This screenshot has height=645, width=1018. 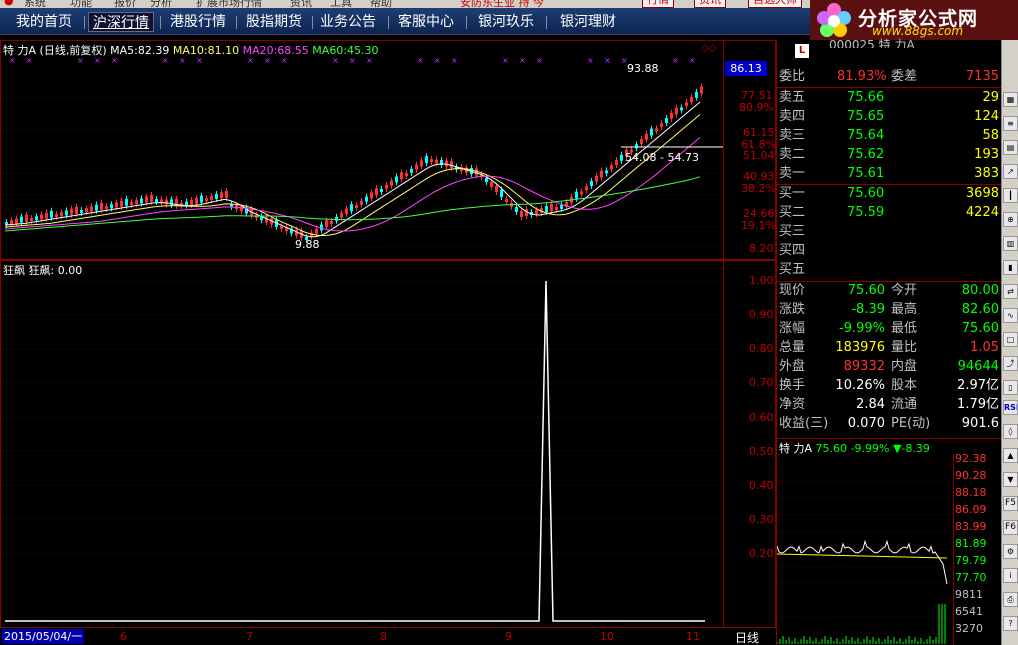 What do you see at coordinates (229, 4) in the screenshot?
I see `menu-extended-market: 扩展市场行情` at bounding box center [229, 4].